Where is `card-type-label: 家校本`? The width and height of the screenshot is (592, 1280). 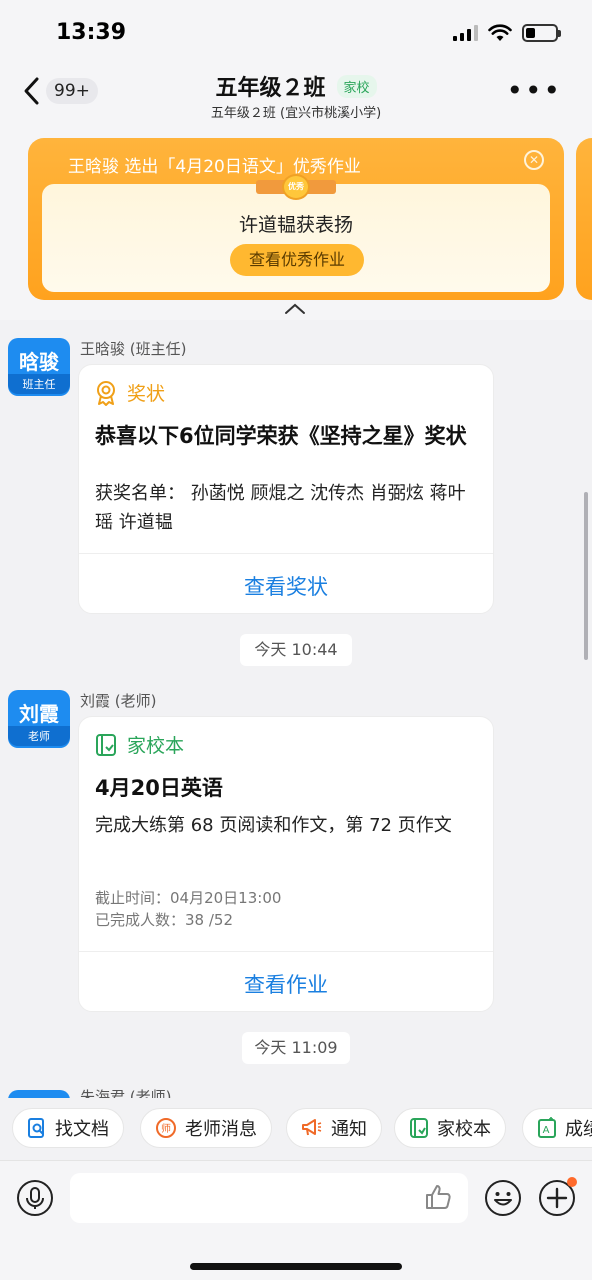 card-type-label: 家校本 is located at coordinates (156, 746).